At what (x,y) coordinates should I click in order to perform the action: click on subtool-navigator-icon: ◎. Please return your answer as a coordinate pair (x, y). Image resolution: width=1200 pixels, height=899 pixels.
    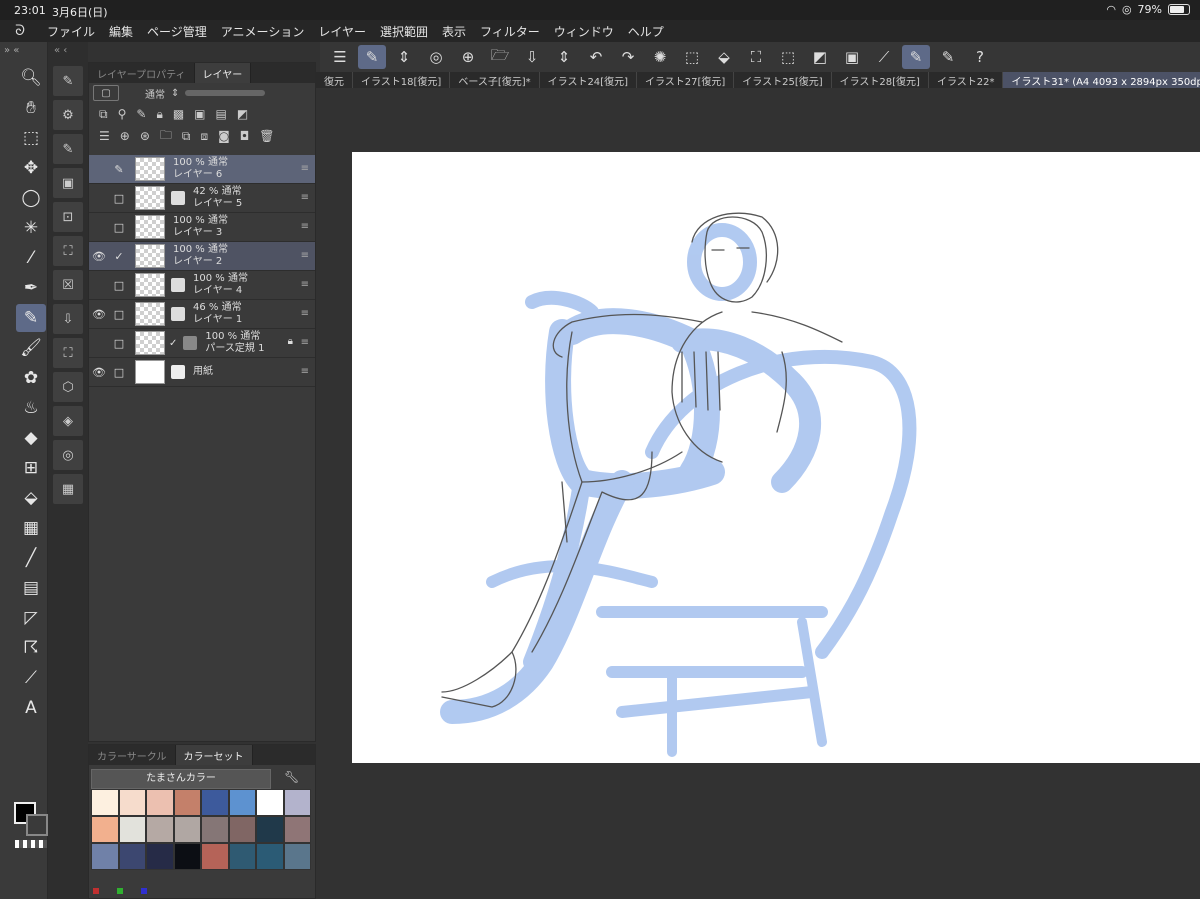
    Looking at the image, I should click on (68, 455).